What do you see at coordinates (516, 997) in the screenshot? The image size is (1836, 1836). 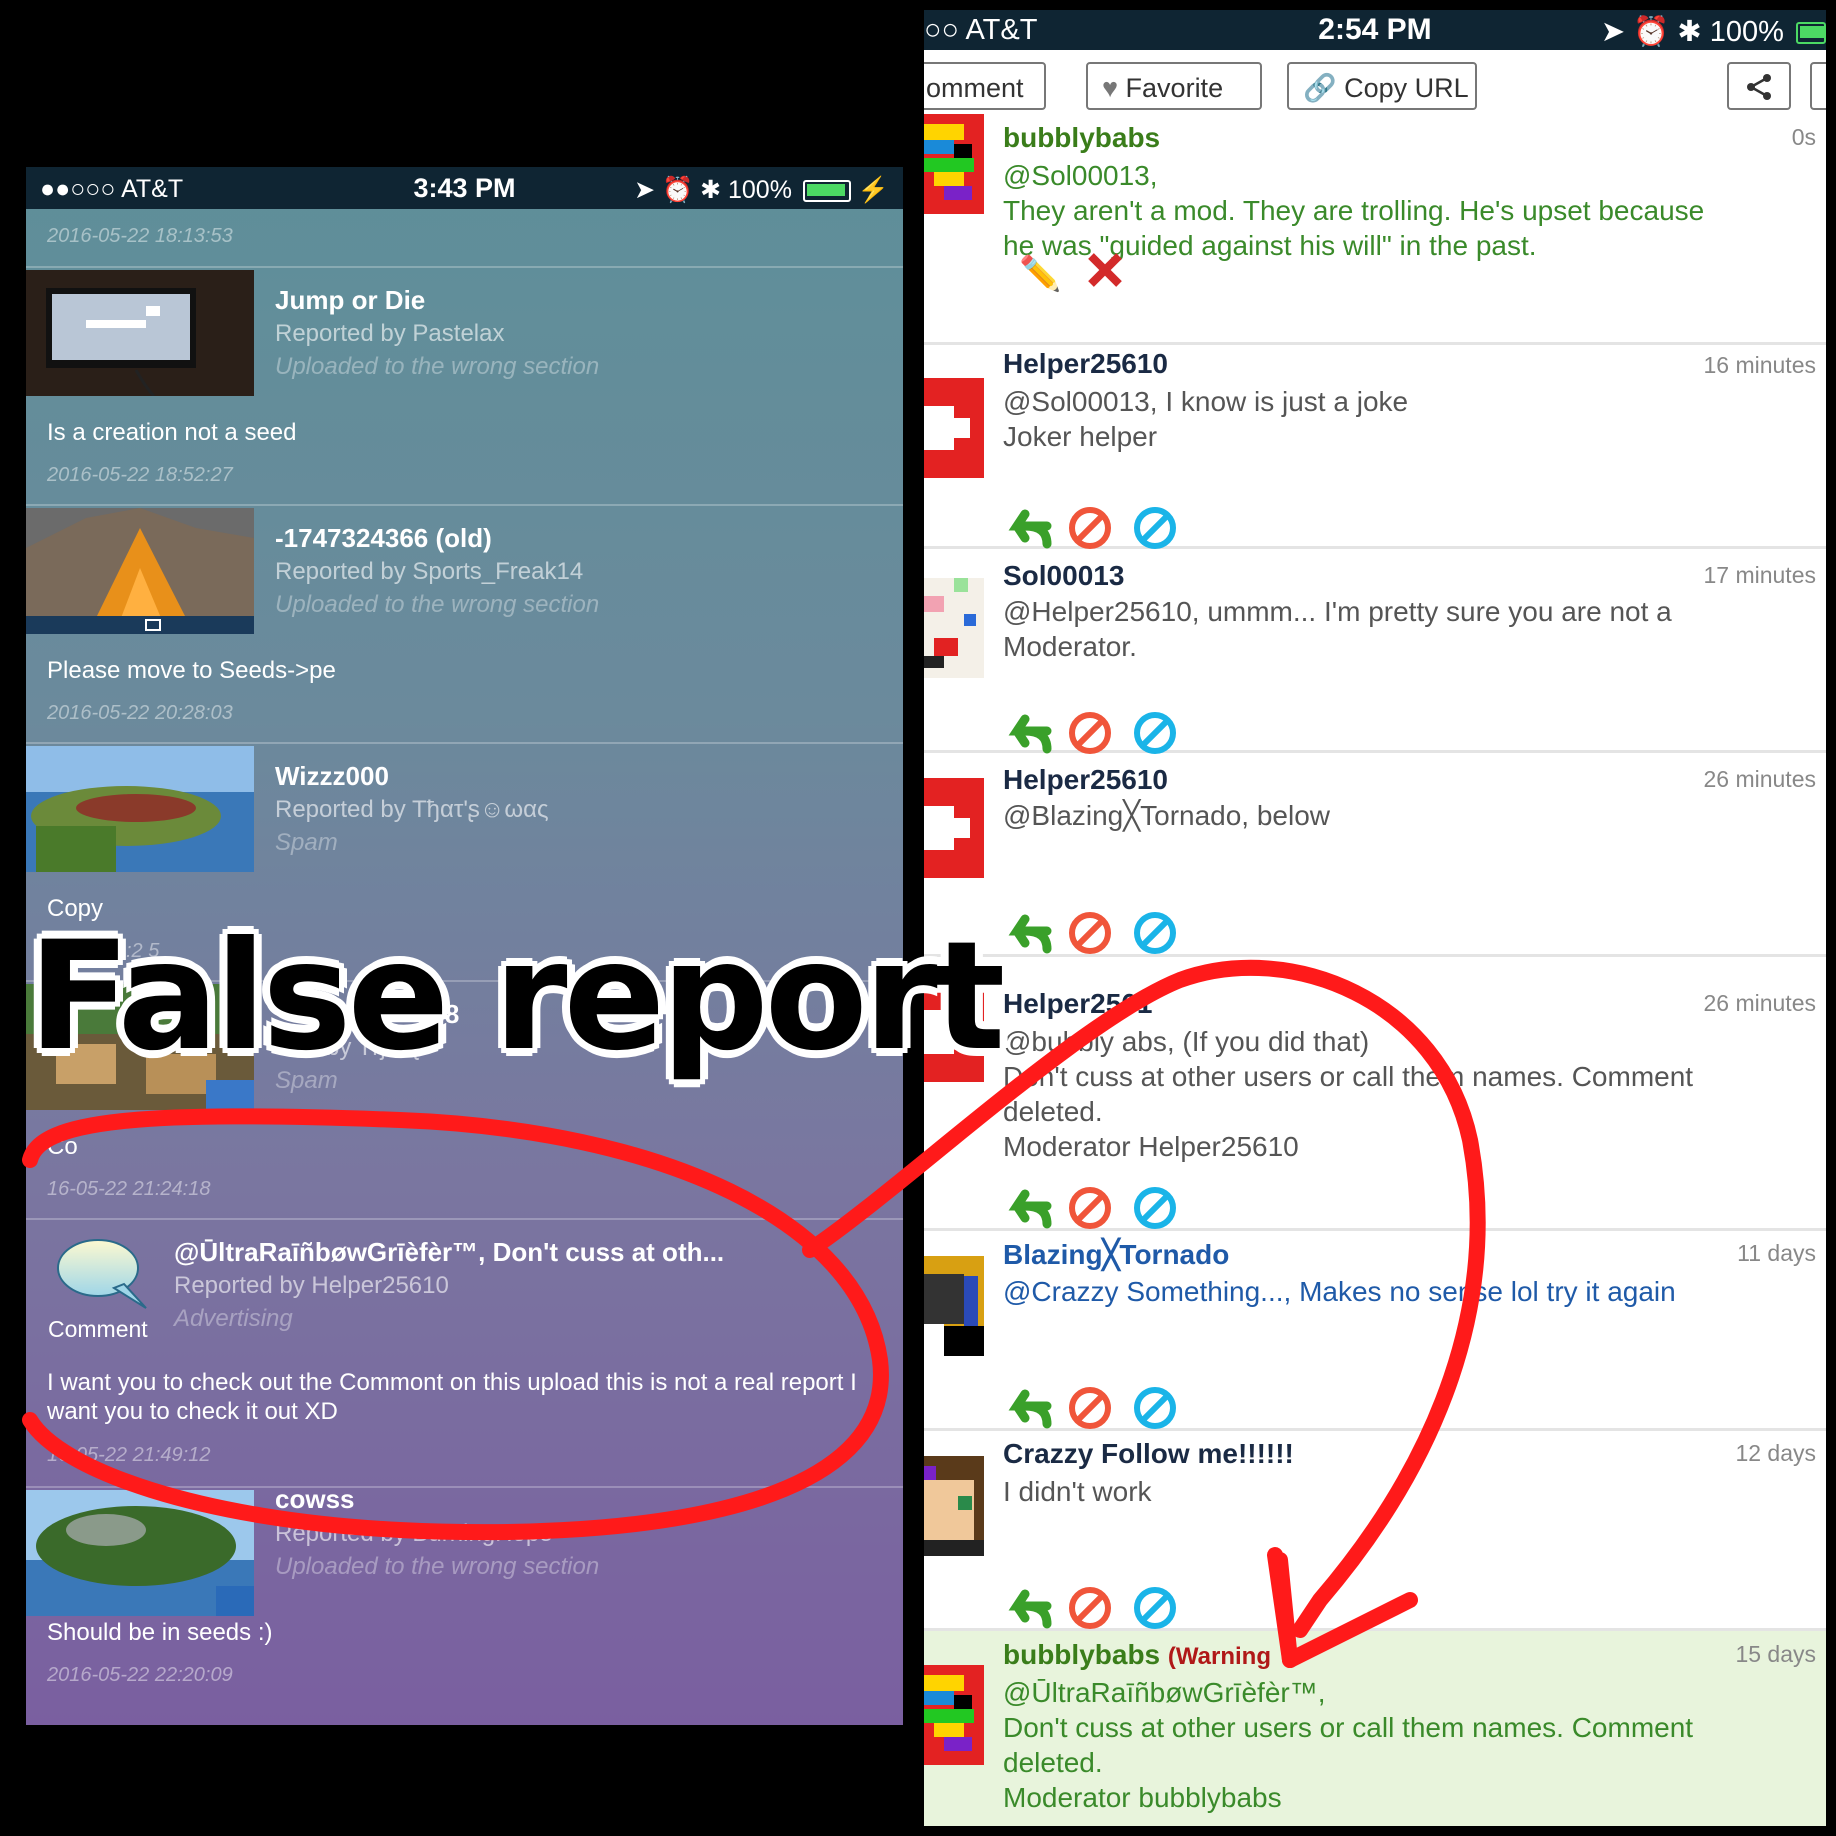 I see `false-report-caption: False report` at bounding box center [516, 997].